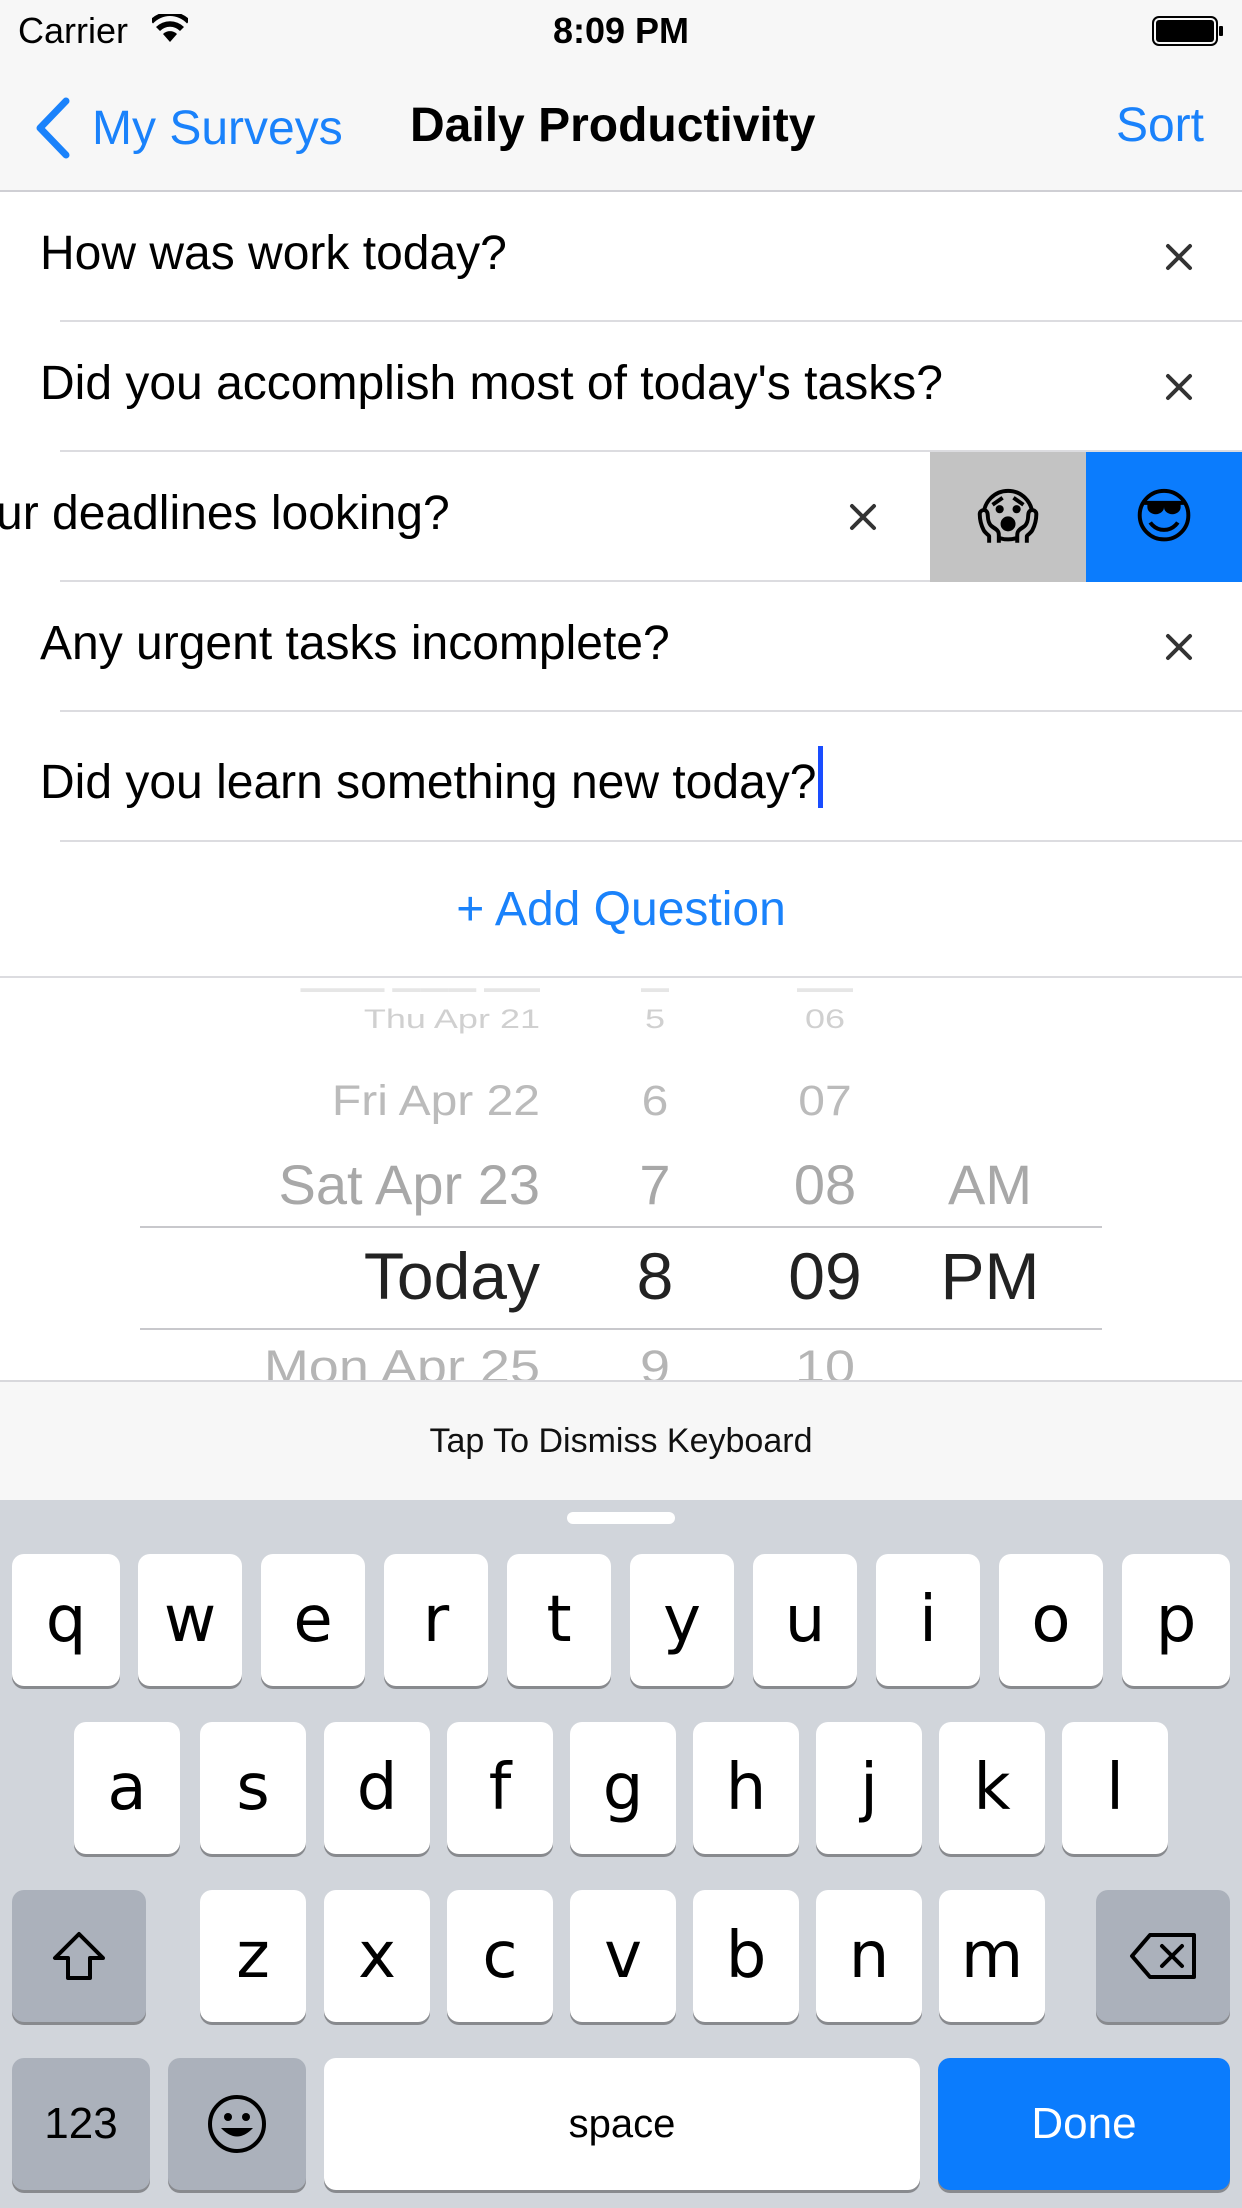  Describe the element at coordinates (990, 1184) in the screenshot. I see `picker-ampm-option: AM` at that location.